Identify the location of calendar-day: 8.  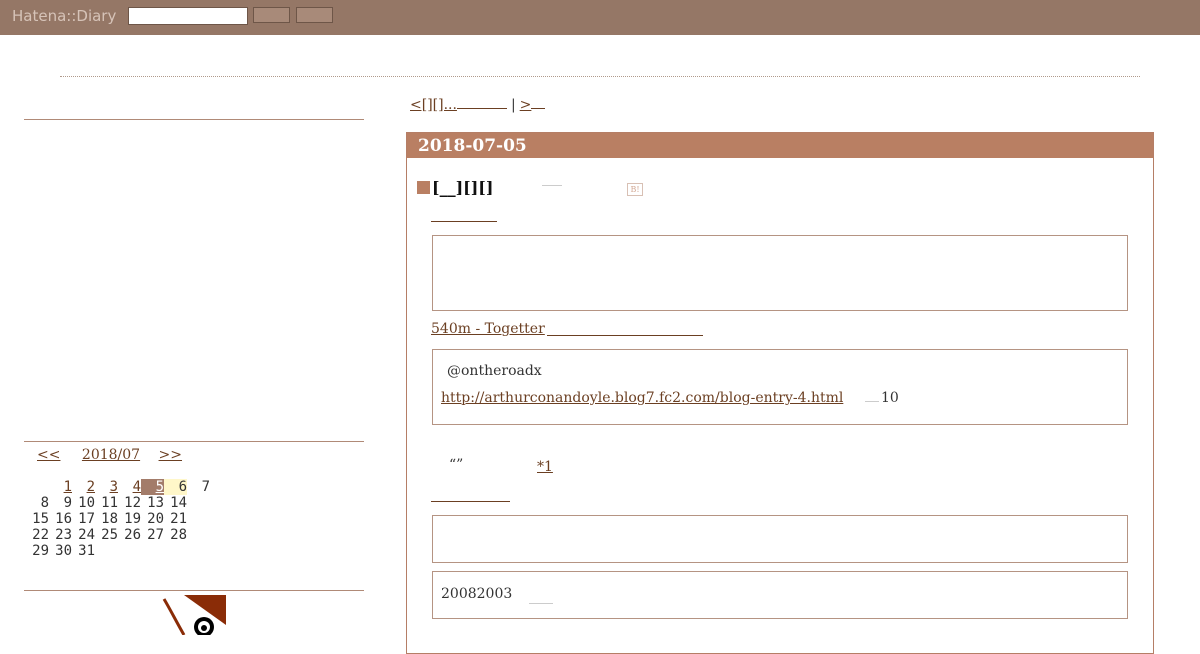
(44, 503).